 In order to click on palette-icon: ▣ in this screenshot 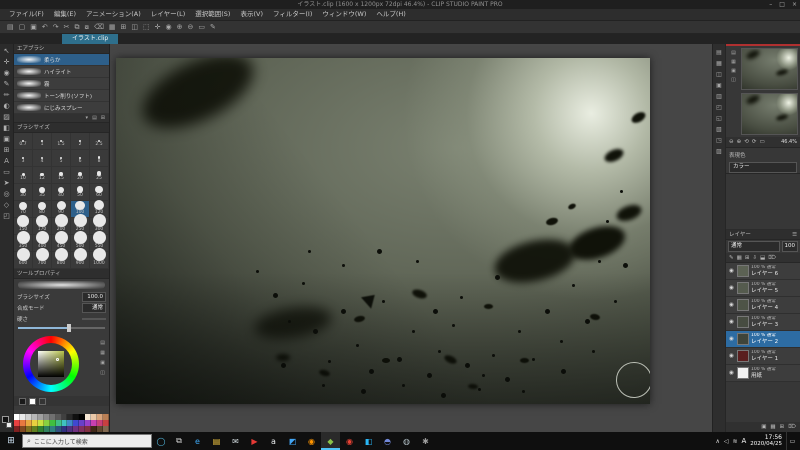, I will do `click(719, 85)`.